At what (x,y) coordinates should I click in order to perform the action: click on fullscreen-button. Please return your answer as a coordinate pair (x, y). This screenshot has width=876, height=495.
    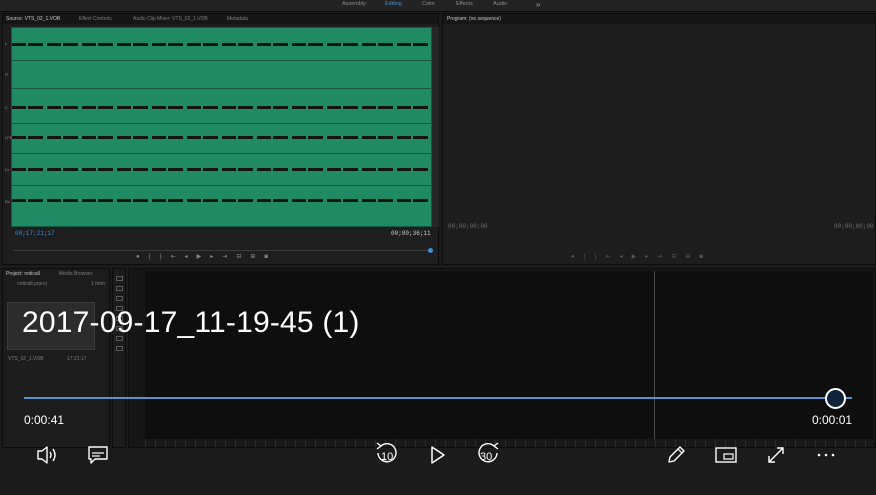
    Looking at the image, I should click on (776, 455).